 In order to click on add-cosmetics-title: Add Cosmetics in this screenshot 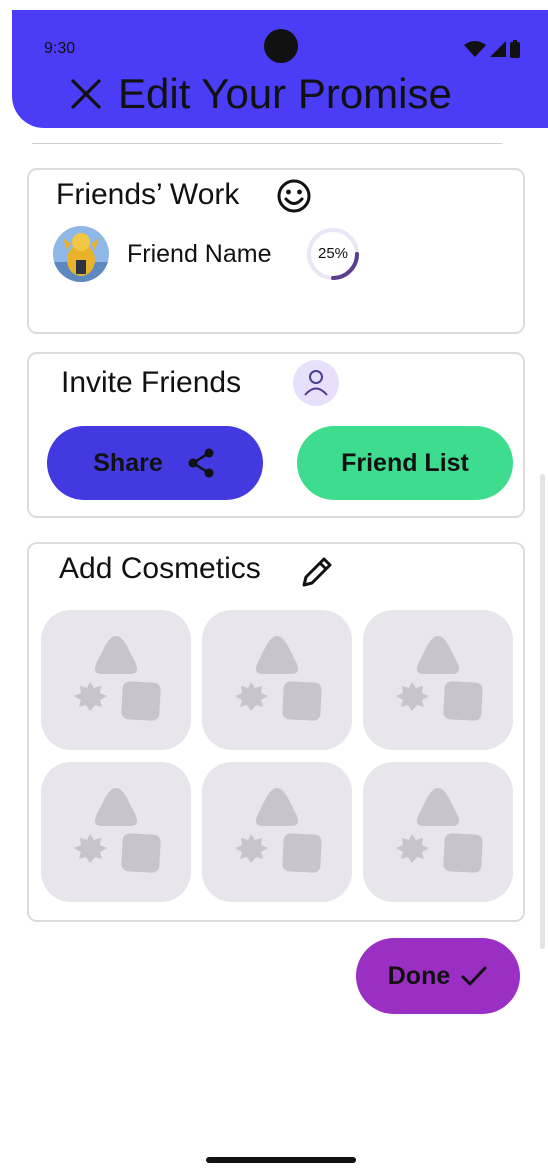, I will do `click(160, 568)`.